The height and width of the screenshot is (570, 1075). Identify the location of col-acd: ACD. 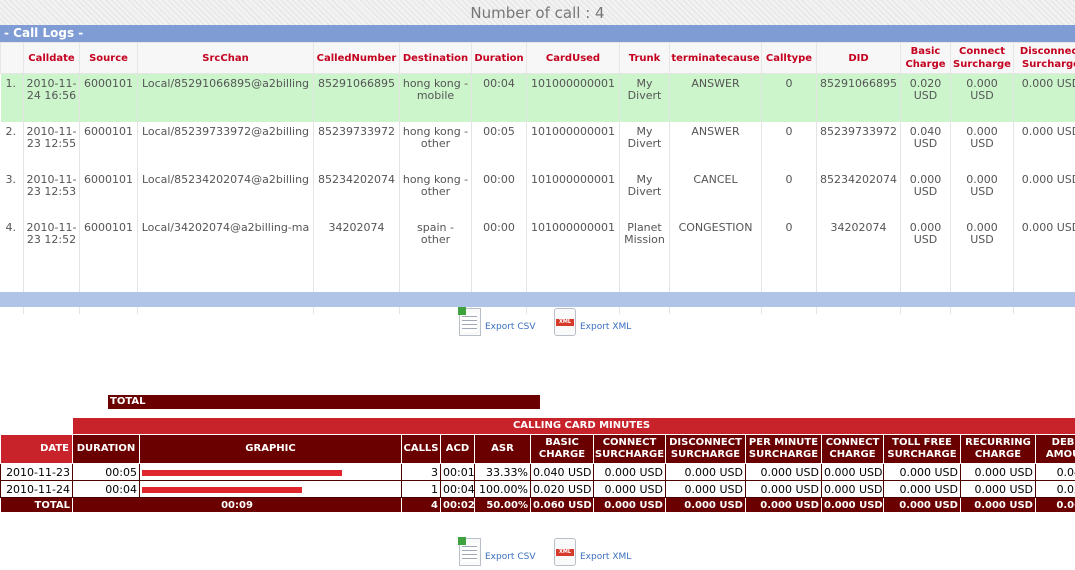
(457, 449).